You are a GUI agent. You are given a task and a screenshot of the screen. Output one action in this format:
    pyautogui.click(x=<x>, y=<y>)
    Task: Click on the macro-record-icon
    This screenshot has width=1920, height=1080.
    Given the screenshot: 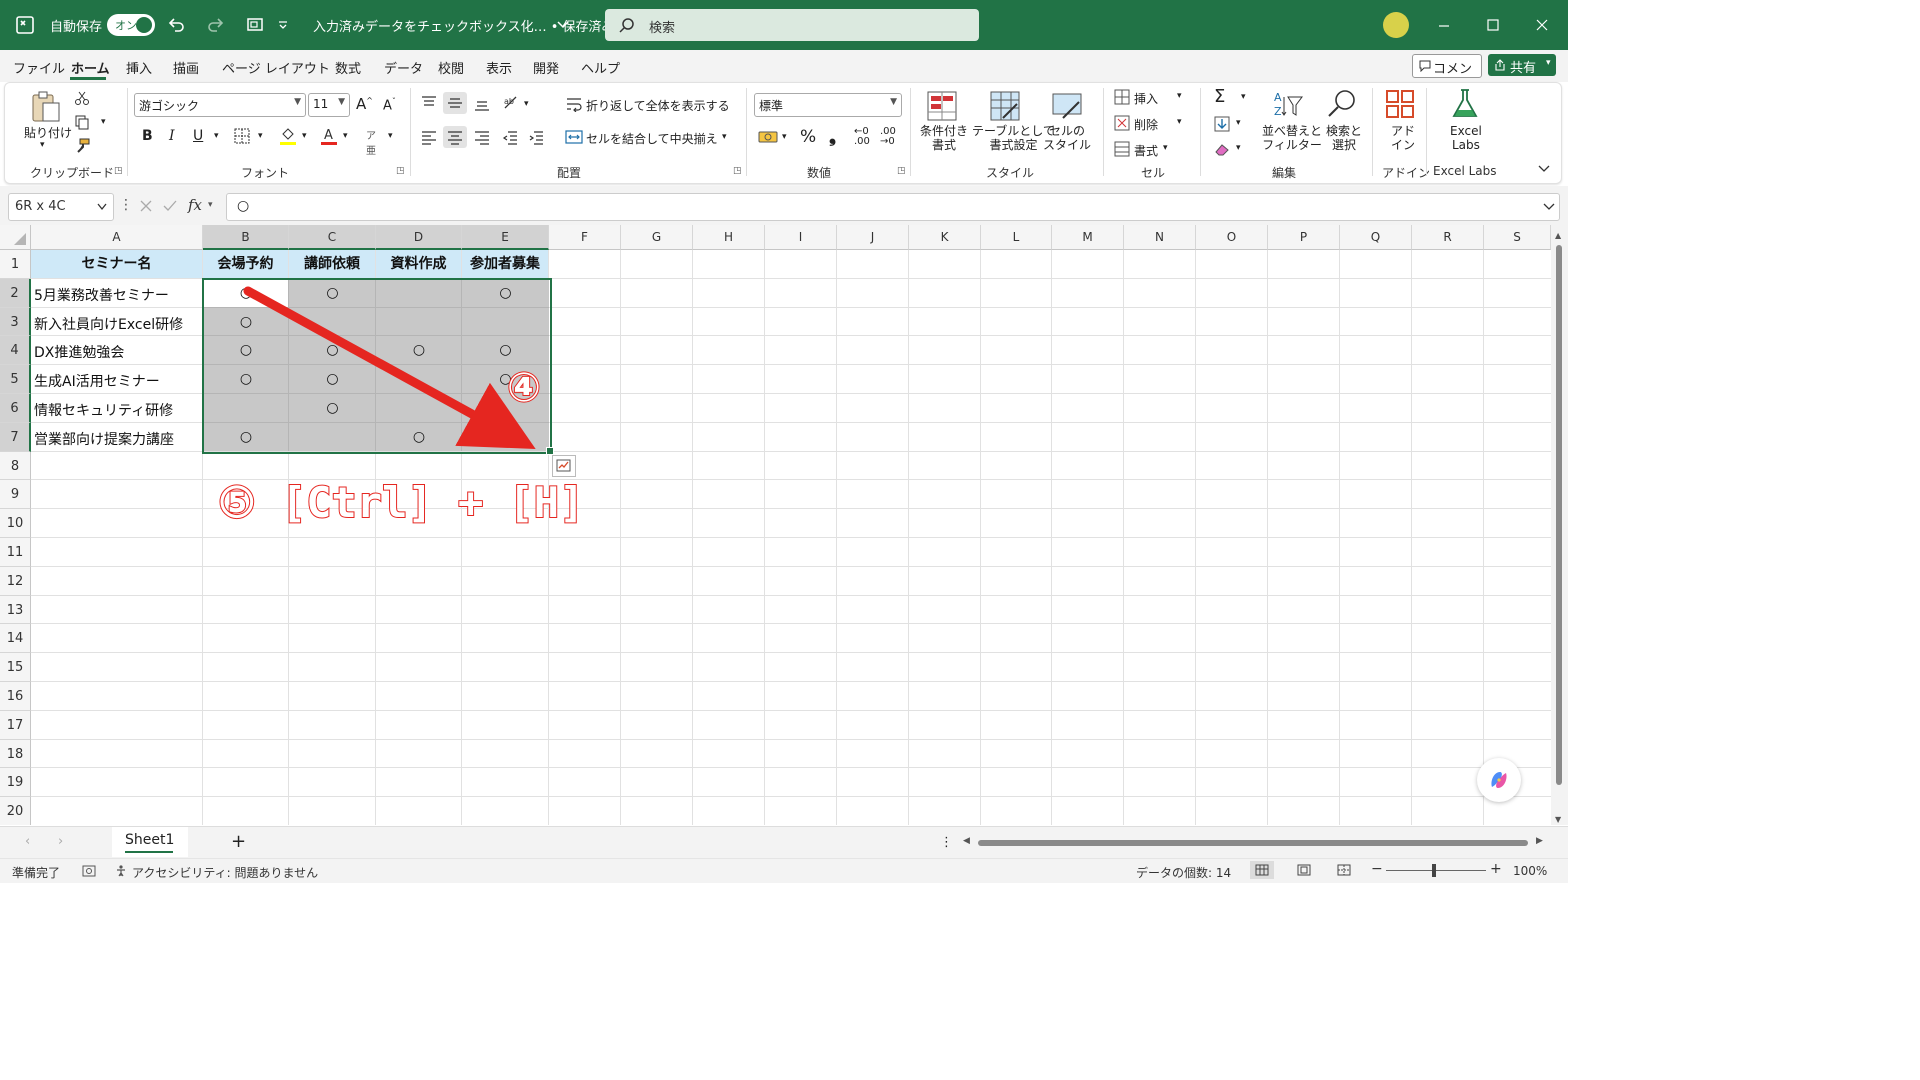 What is the action you would take?
    pyautogui.click(x=89, y=871)
    